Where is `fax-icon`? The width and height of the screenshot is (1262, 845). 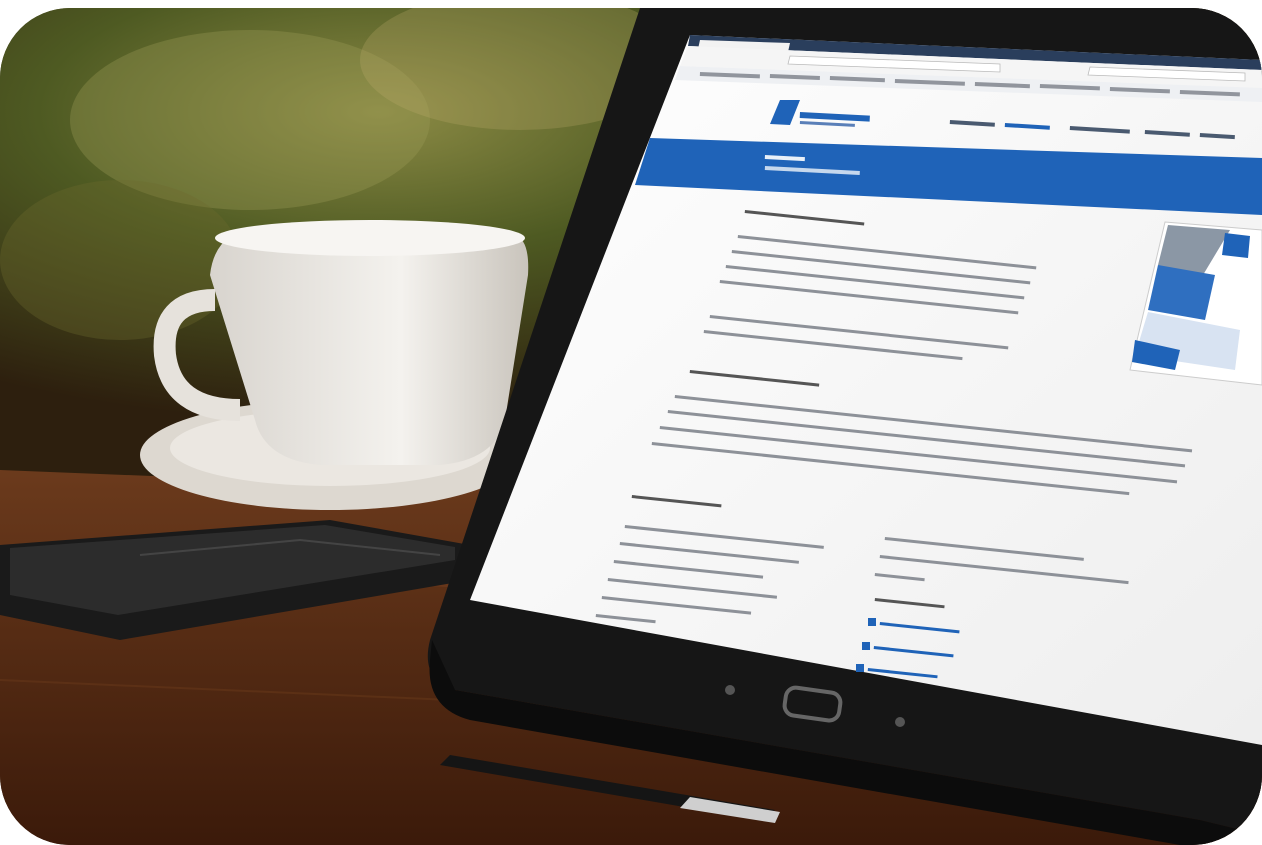
fax-icon is located at coordinates (866, 646).